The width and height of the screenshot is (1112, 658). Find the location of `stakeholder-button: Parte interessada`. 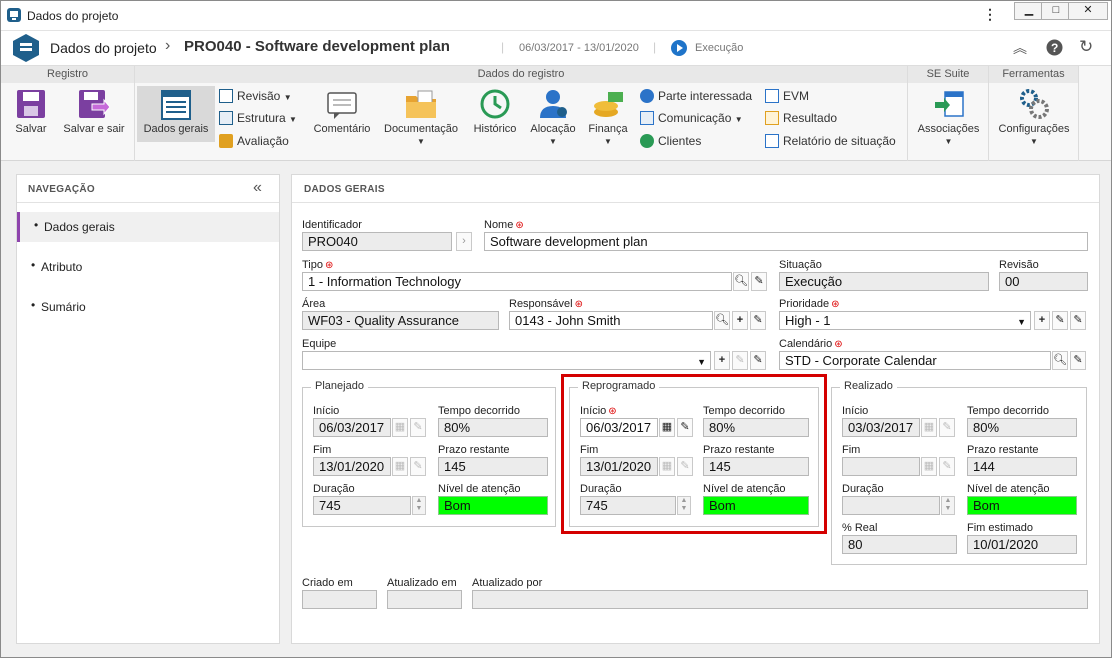

stakeholder-button: Parte interessada is located at coordinates (696, 96).